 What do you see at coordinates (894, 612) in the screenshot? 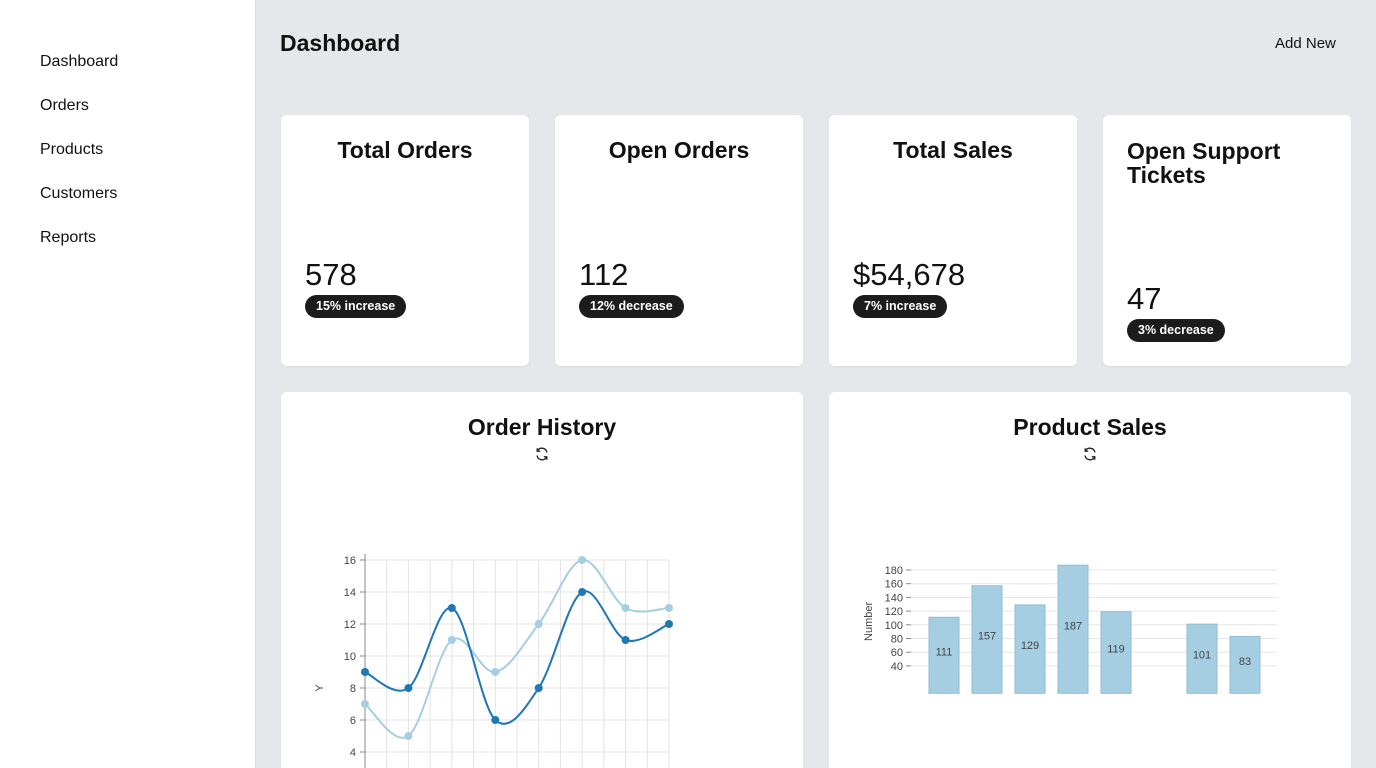
I see `y-tick-label: 120` at bounding box center [894, 612].